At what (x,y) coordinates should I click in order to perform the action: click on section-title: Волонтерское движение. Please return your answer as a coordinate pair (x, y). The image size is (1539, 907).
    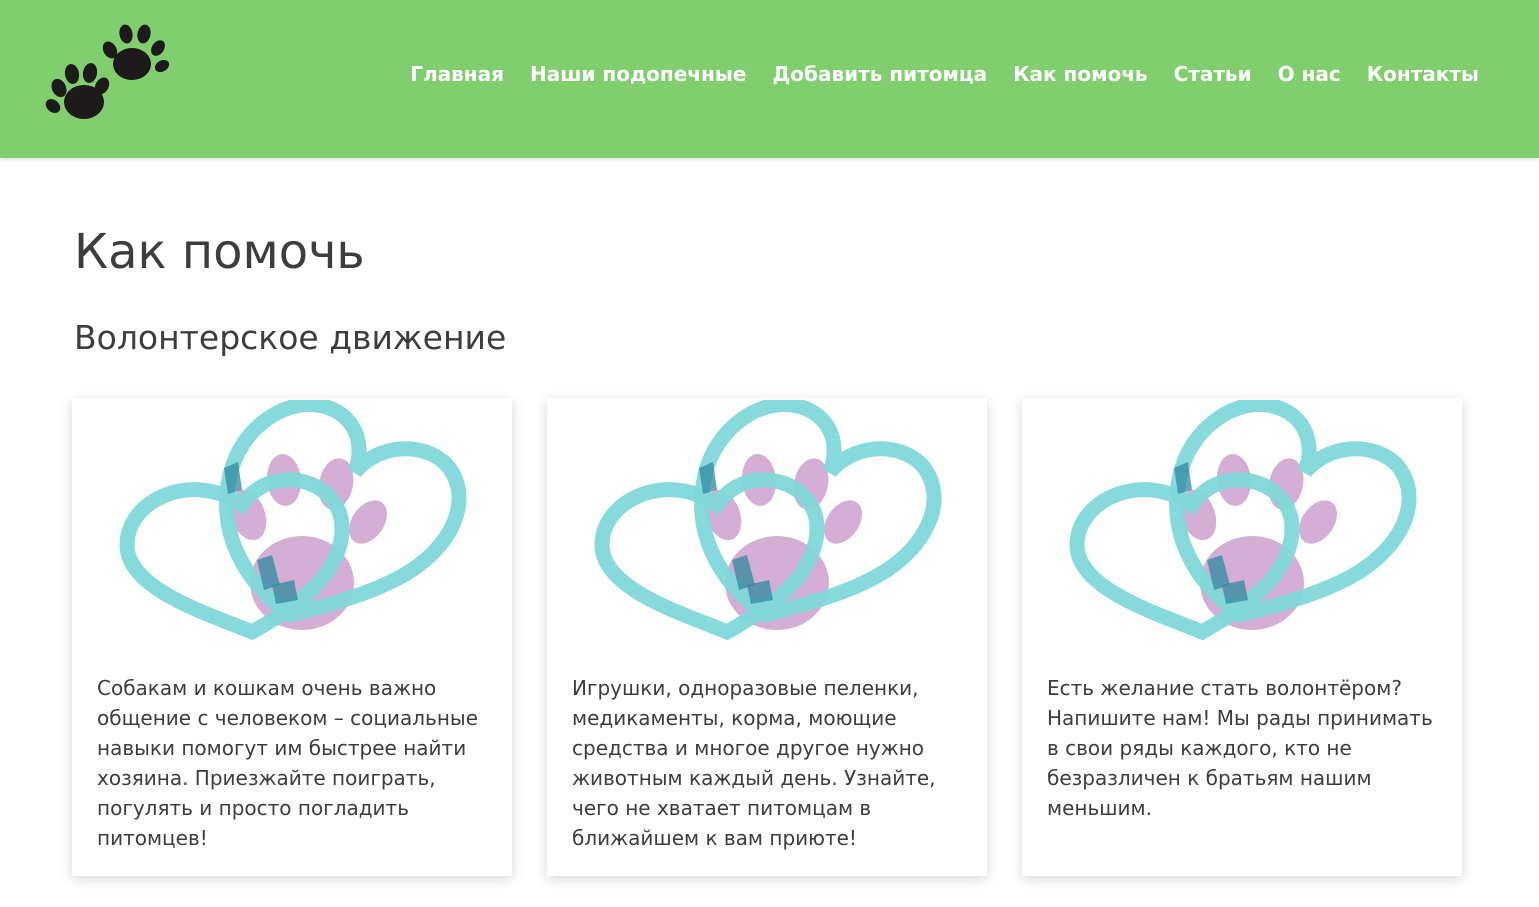
    Looking at the image, I should click on (290, 337).